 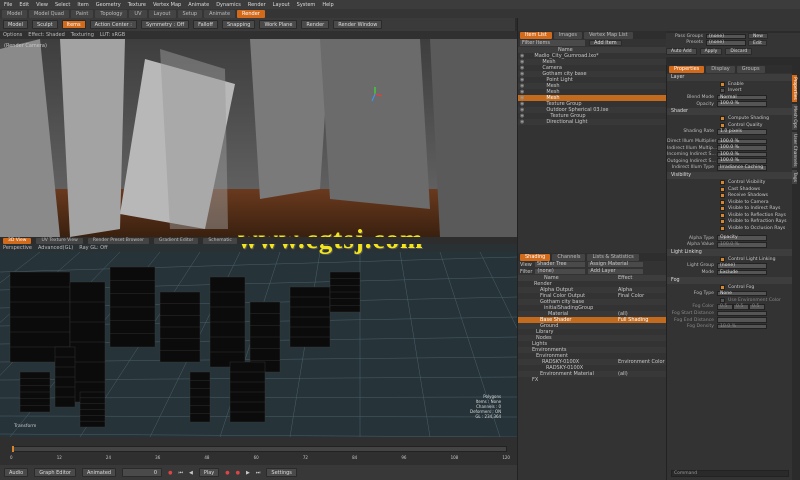 What do you see at coordinates (729, 209) in the screenshot?
I see `visibility-option: Visible to Indirect Rays` at bounding box center [729, 209].